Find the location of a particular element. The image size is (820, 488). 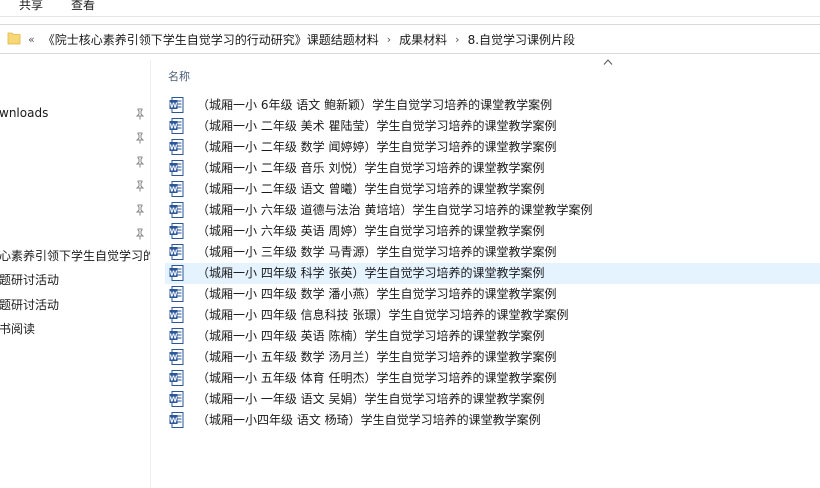

nav-item-downloads: wnloads is located at coordinates (24, 113).